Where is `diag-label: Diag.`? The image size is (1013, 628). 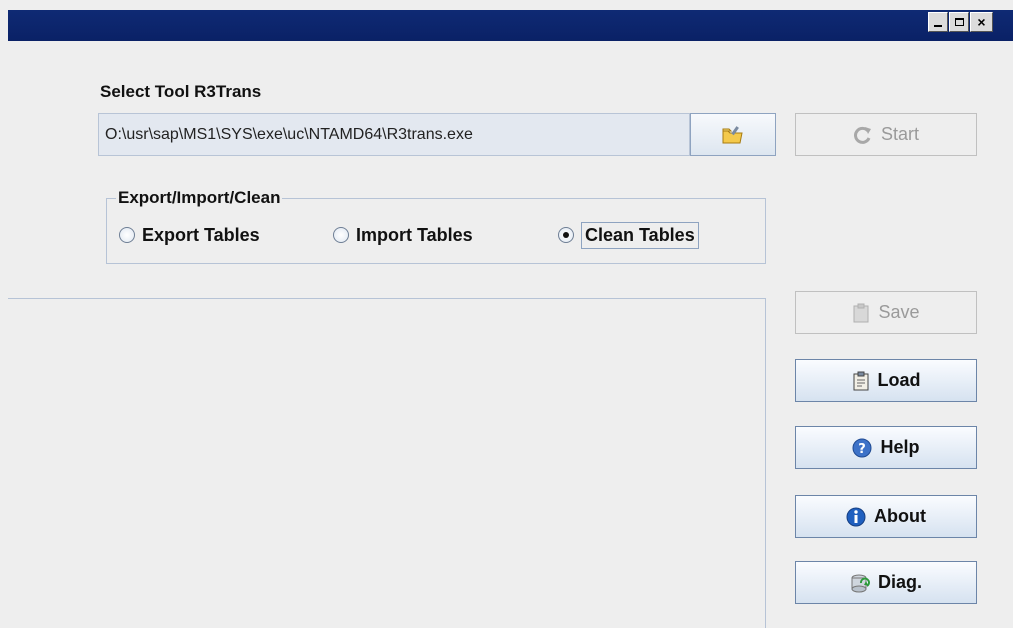
diag-label: Diag. is located at coordinates (899, 582).